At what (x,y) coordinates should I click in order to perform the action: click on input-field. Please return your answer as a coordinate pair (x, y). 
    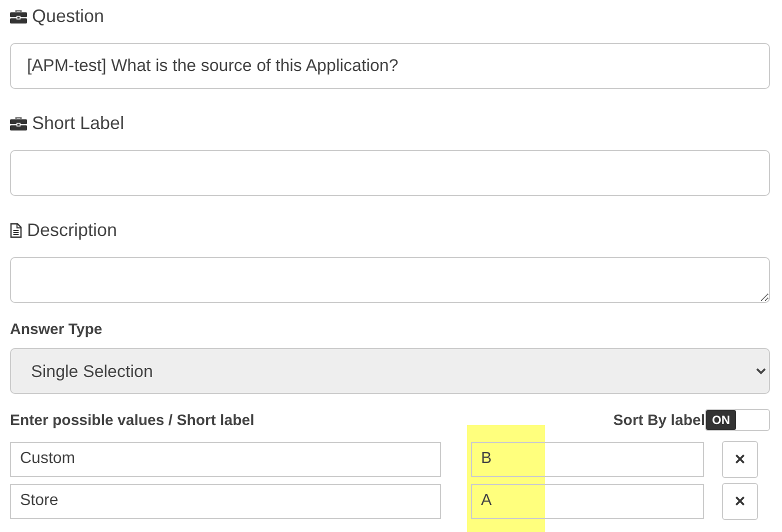
    Looking at the image, I should click on (390, 173).